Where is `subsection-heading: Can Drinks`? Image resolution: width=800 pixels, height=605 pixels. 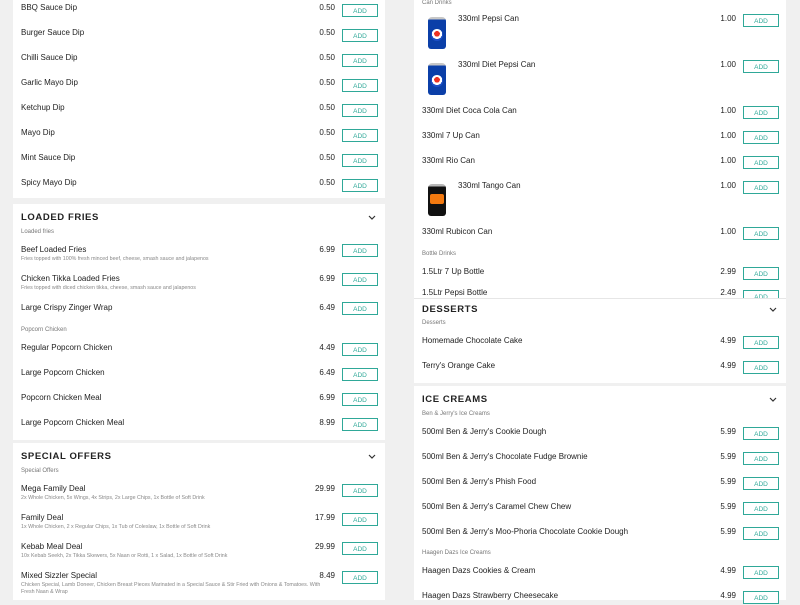 subsection-heading: Can Drinks is located at coordinates (437, 3).